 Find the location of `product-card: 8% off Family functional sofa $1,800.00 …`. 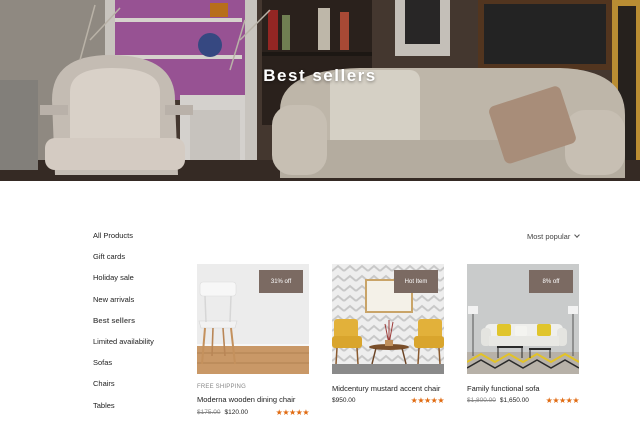

product-card: 8% off Family functional sofa $1,800.00 … is located at coordinates (523, 344).